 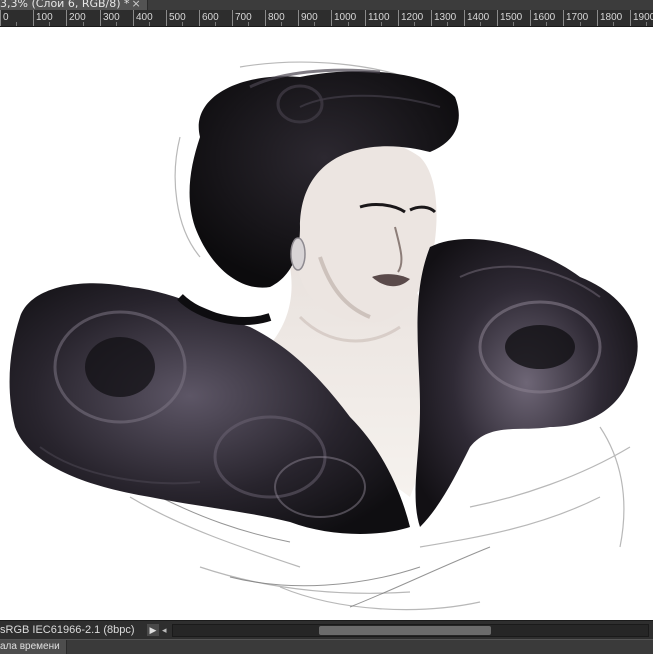 I want to click on ruler-label: 1400, so click(x=478, y=17).